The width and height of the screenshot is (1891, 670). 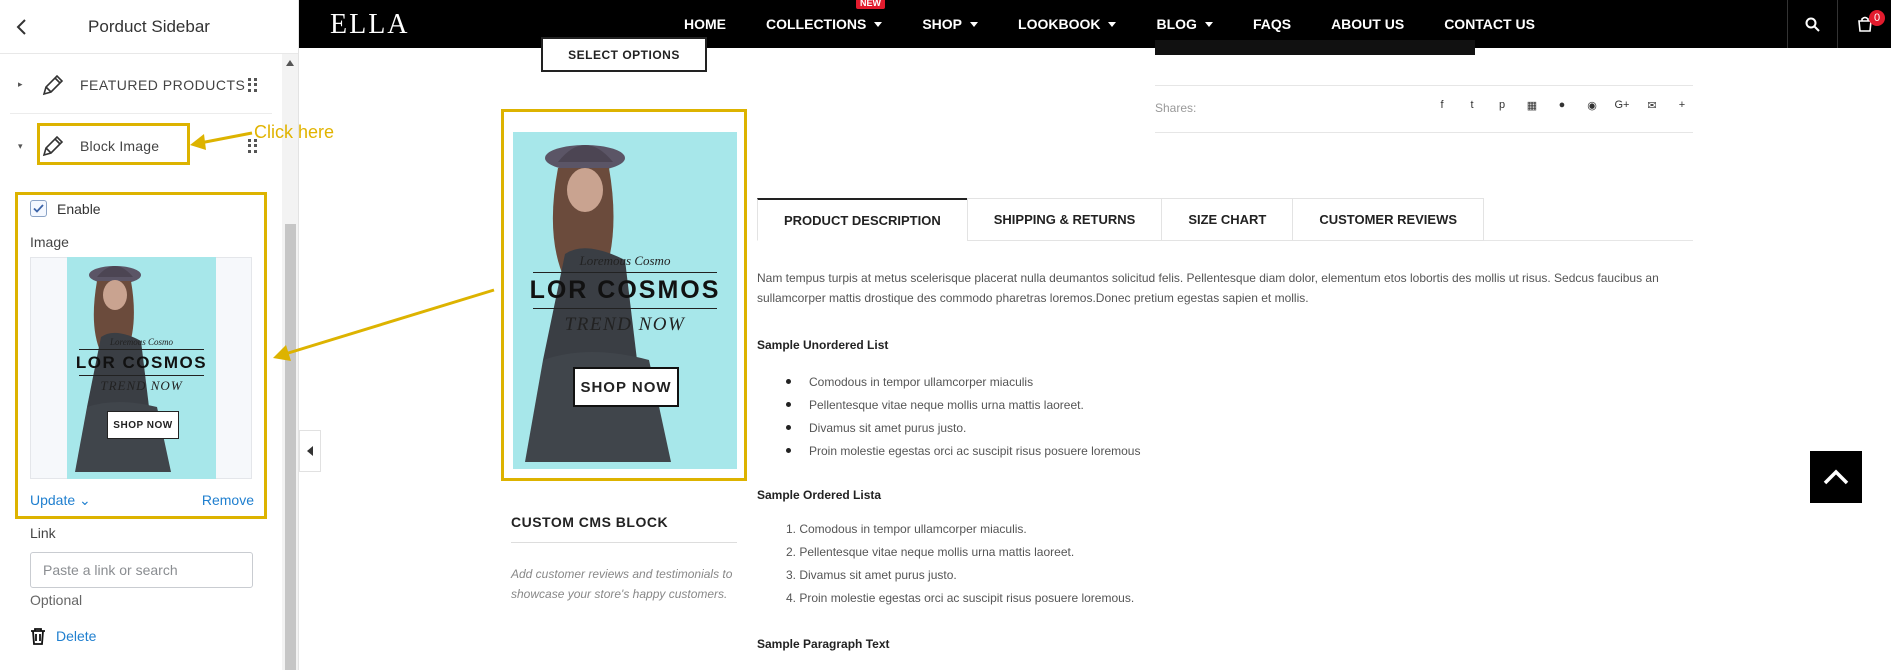 I want to click on collapse-sidebar-toggle, so click(x=310, y=451).